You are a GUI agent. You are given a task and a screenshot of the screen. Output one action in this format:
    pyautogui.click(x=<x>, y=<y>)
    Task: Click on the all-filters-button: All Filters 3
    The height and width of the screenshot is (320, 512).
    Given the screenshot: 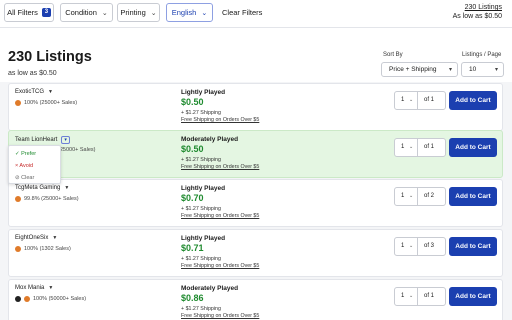 What is the action you would take?
    pyautogui.click(x=29, y=12)
    